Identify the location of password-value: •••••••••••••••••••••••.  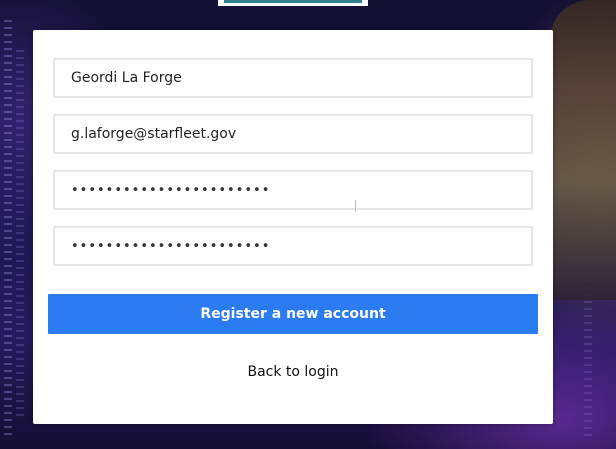
(171, 190).